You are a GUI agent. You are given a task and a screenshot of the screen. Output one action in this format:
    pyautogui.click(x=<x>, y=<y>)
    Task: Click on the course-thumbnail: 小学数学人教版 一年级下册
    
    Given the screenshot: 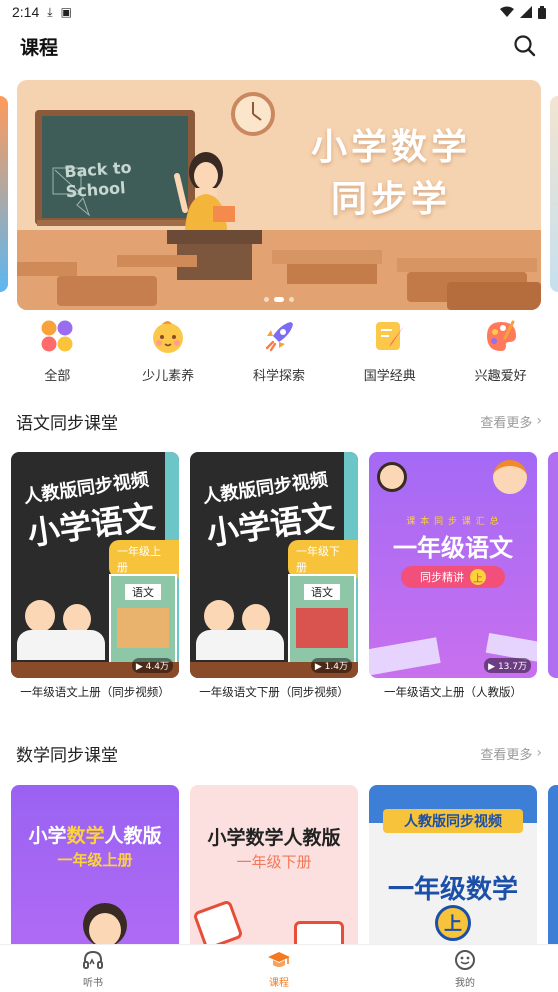 What is the action you would take?
    pyautogui.click(x=274, y=864)
    